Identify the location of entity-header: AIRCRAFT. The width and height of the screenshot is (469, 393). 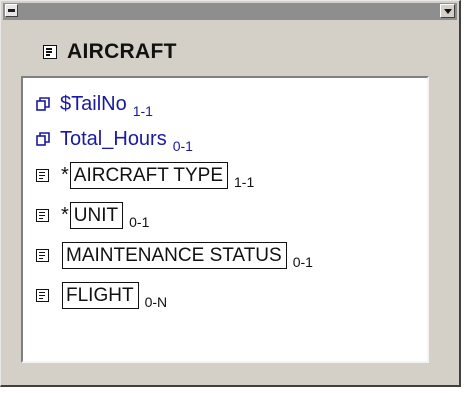
(230, 52).